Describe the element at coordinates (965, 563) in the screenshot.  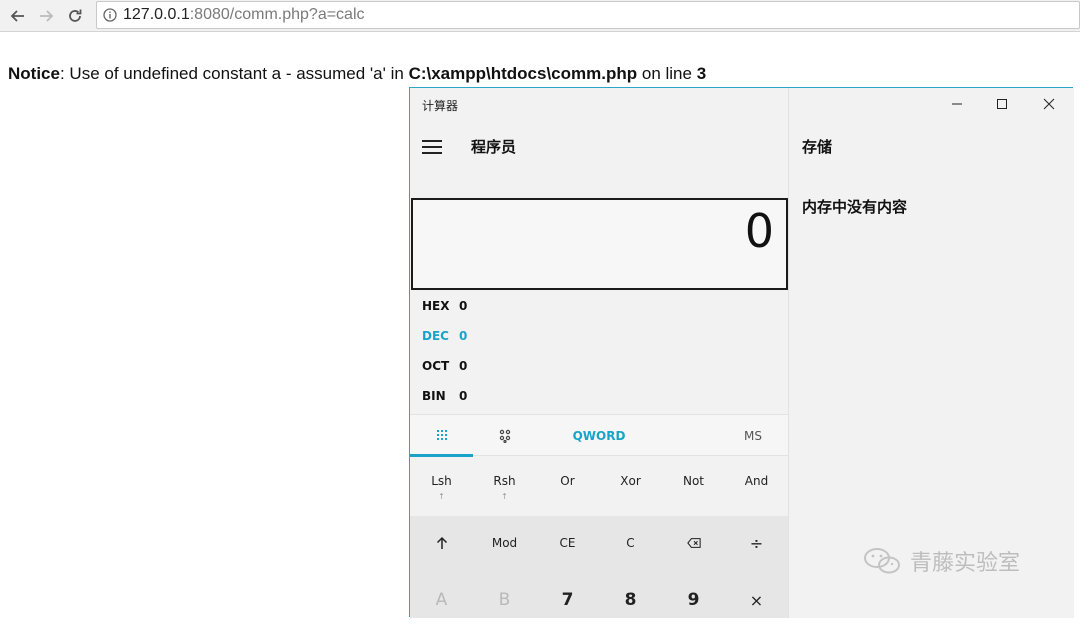
I see `watermark-text: 青藤实验室` at that location.